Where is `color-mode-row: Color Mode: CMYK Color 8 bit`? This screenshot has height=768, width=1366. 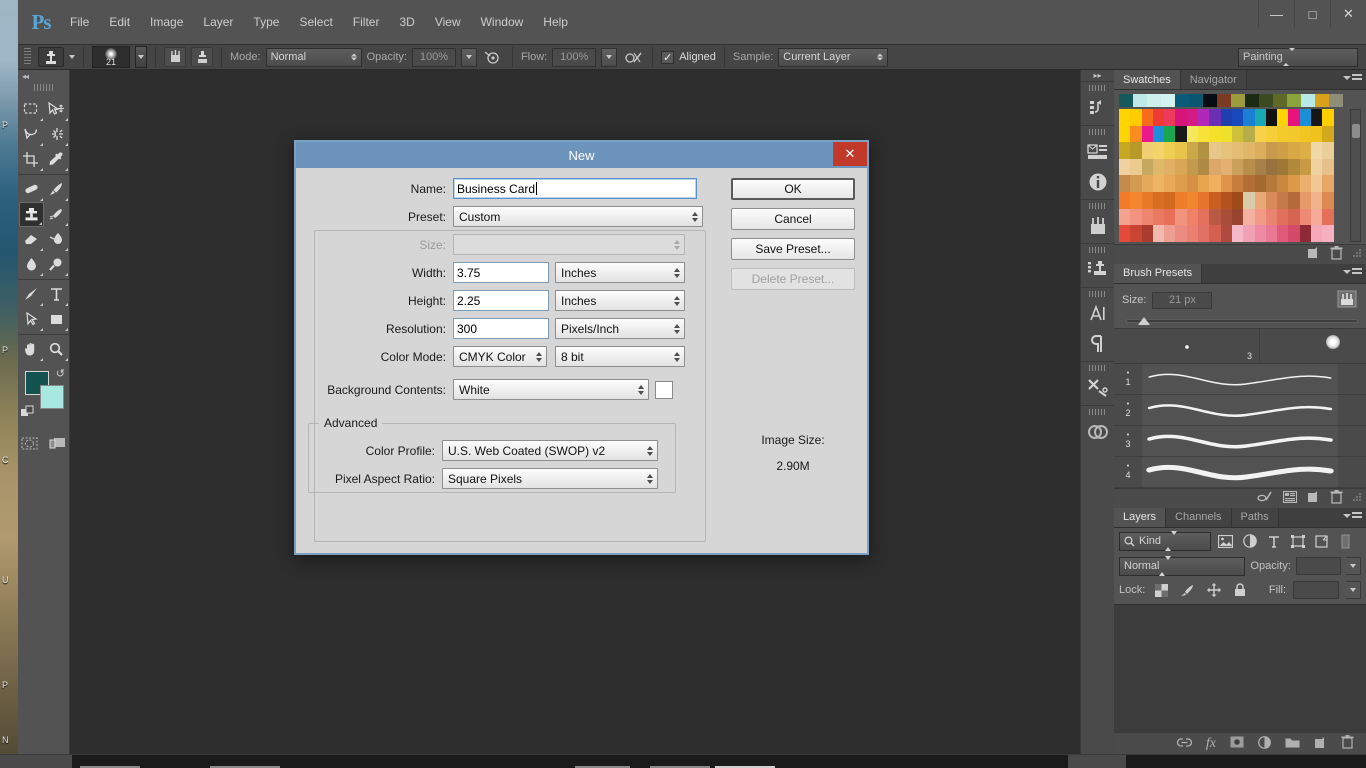
color-mode-row: Color Mode: CMYK Color 8 bit is located at coordinates (581, 356).